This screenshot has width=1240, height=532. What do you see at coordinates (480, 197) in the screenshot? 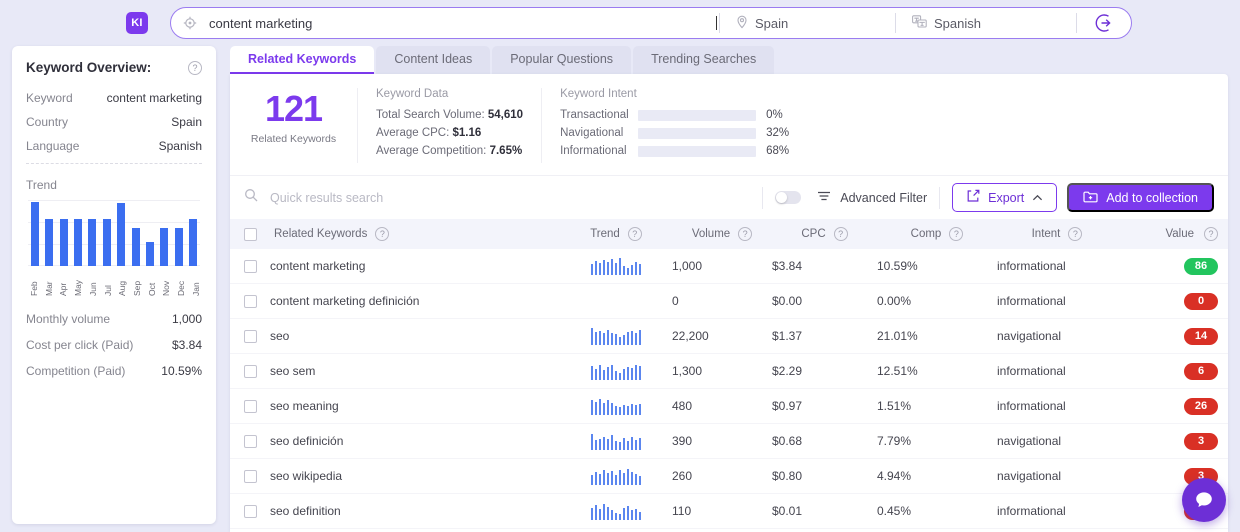
I see `quick-search-input` at bounding box center [480, 197].